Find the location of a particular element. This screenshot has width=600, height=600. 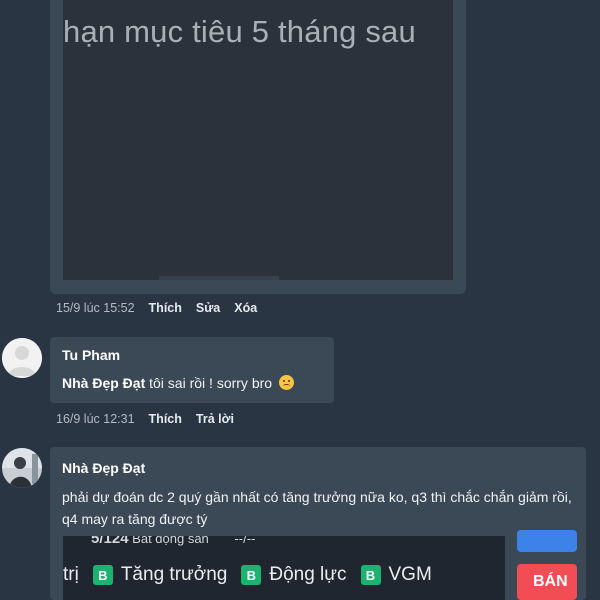

comment-text: Nhà Đẹp Đạt tôi sai rồi ! sorry bro is located at coordinates (178, 383).